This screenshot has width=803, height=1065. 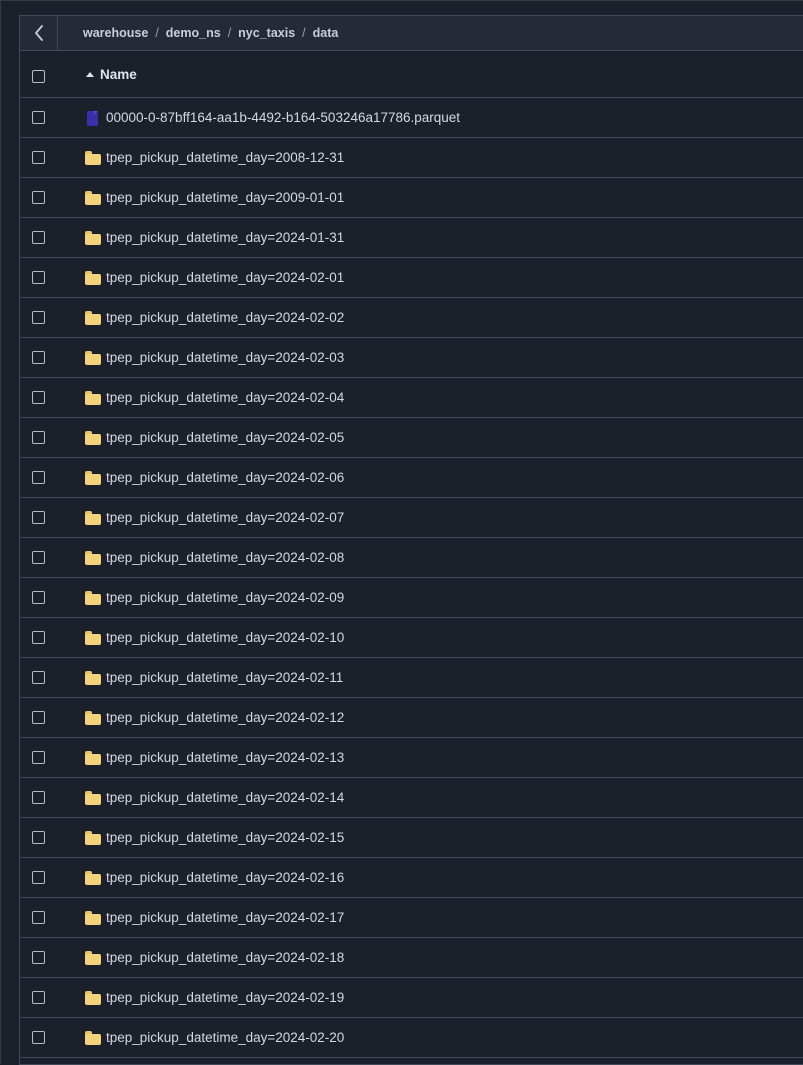 I want to click on table-row: tpep_pickup_datetime_day=2024-02-03, so click(x=411, y=358).